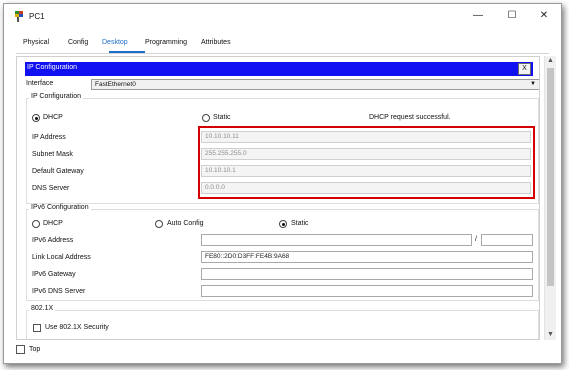 Image resolution: width=569 pixels, height=370 pixels. Describe the element at coordinates (550, 61) in the screenshot. I see `scroll-up-icon: ▲` at that location.